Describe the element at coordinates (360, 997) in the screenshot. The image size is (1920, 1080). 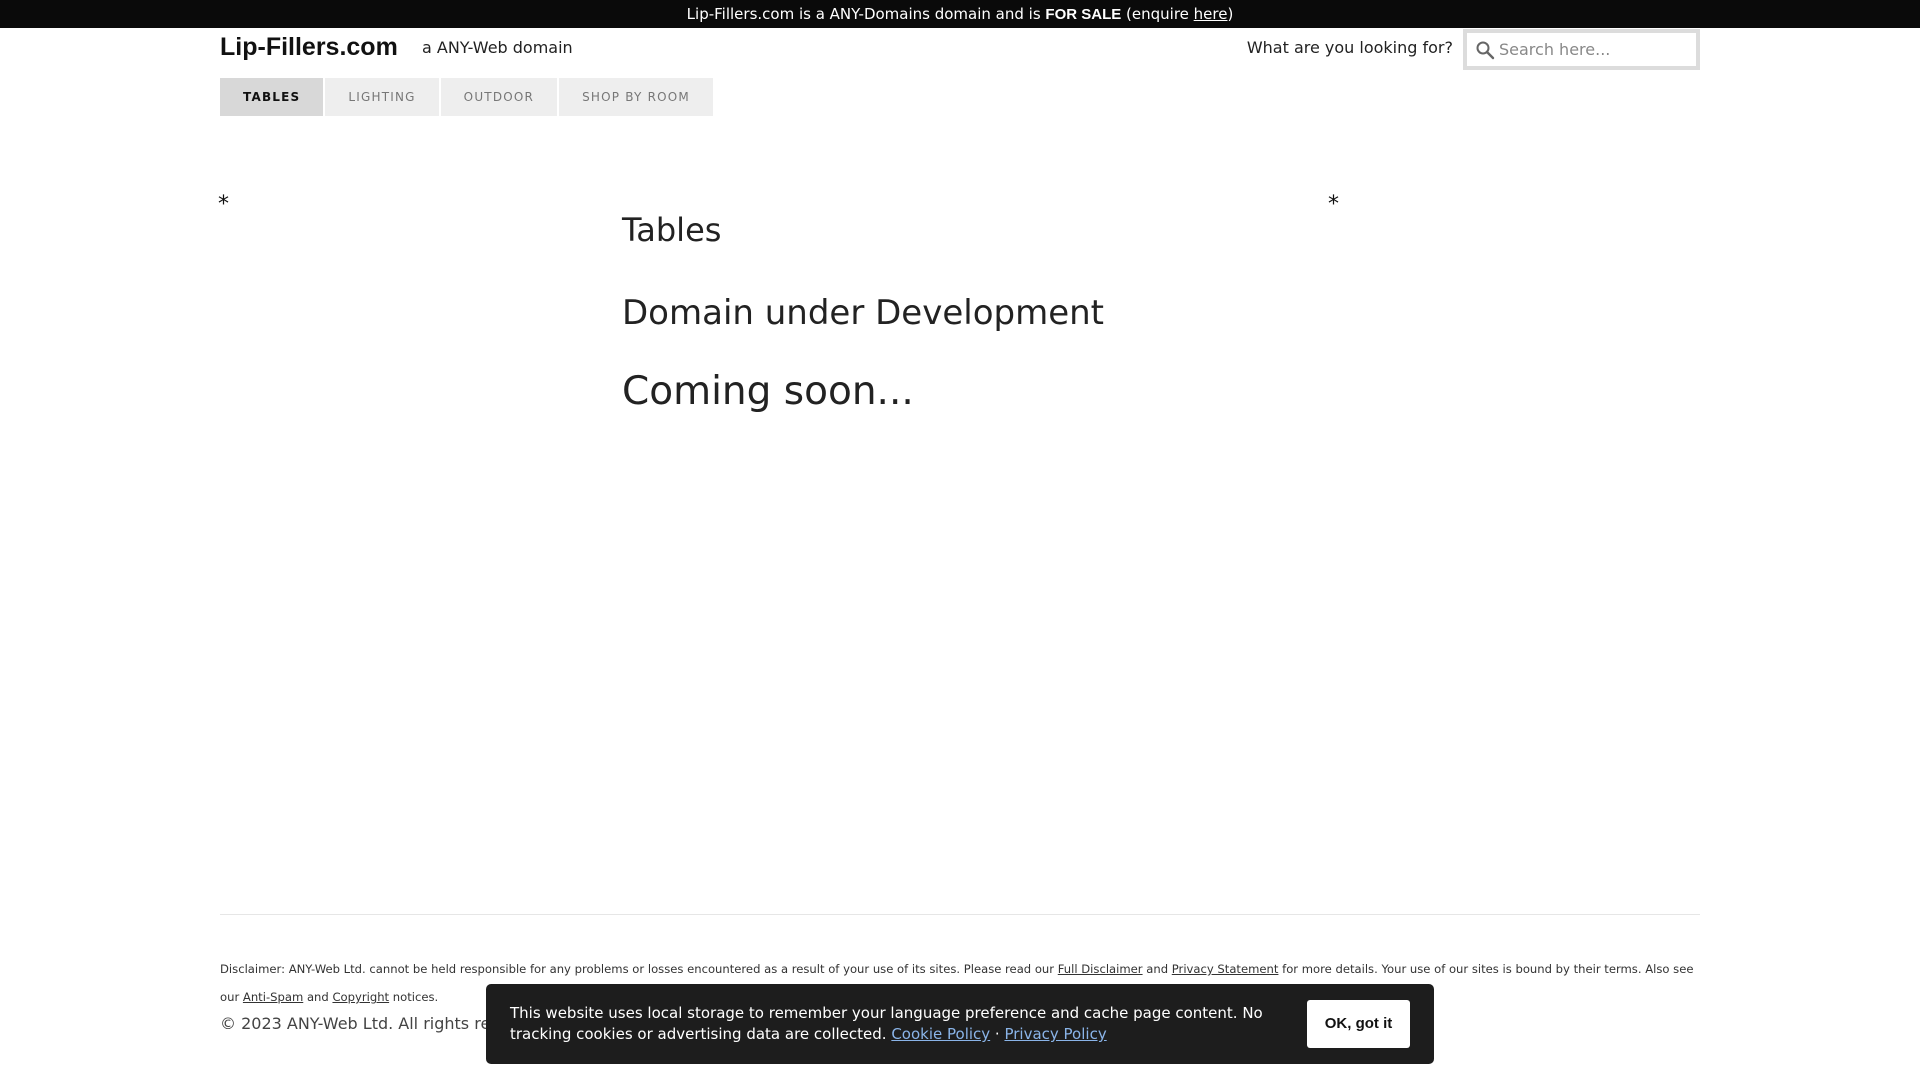
I see `copyright-link: Copyright` at that location.